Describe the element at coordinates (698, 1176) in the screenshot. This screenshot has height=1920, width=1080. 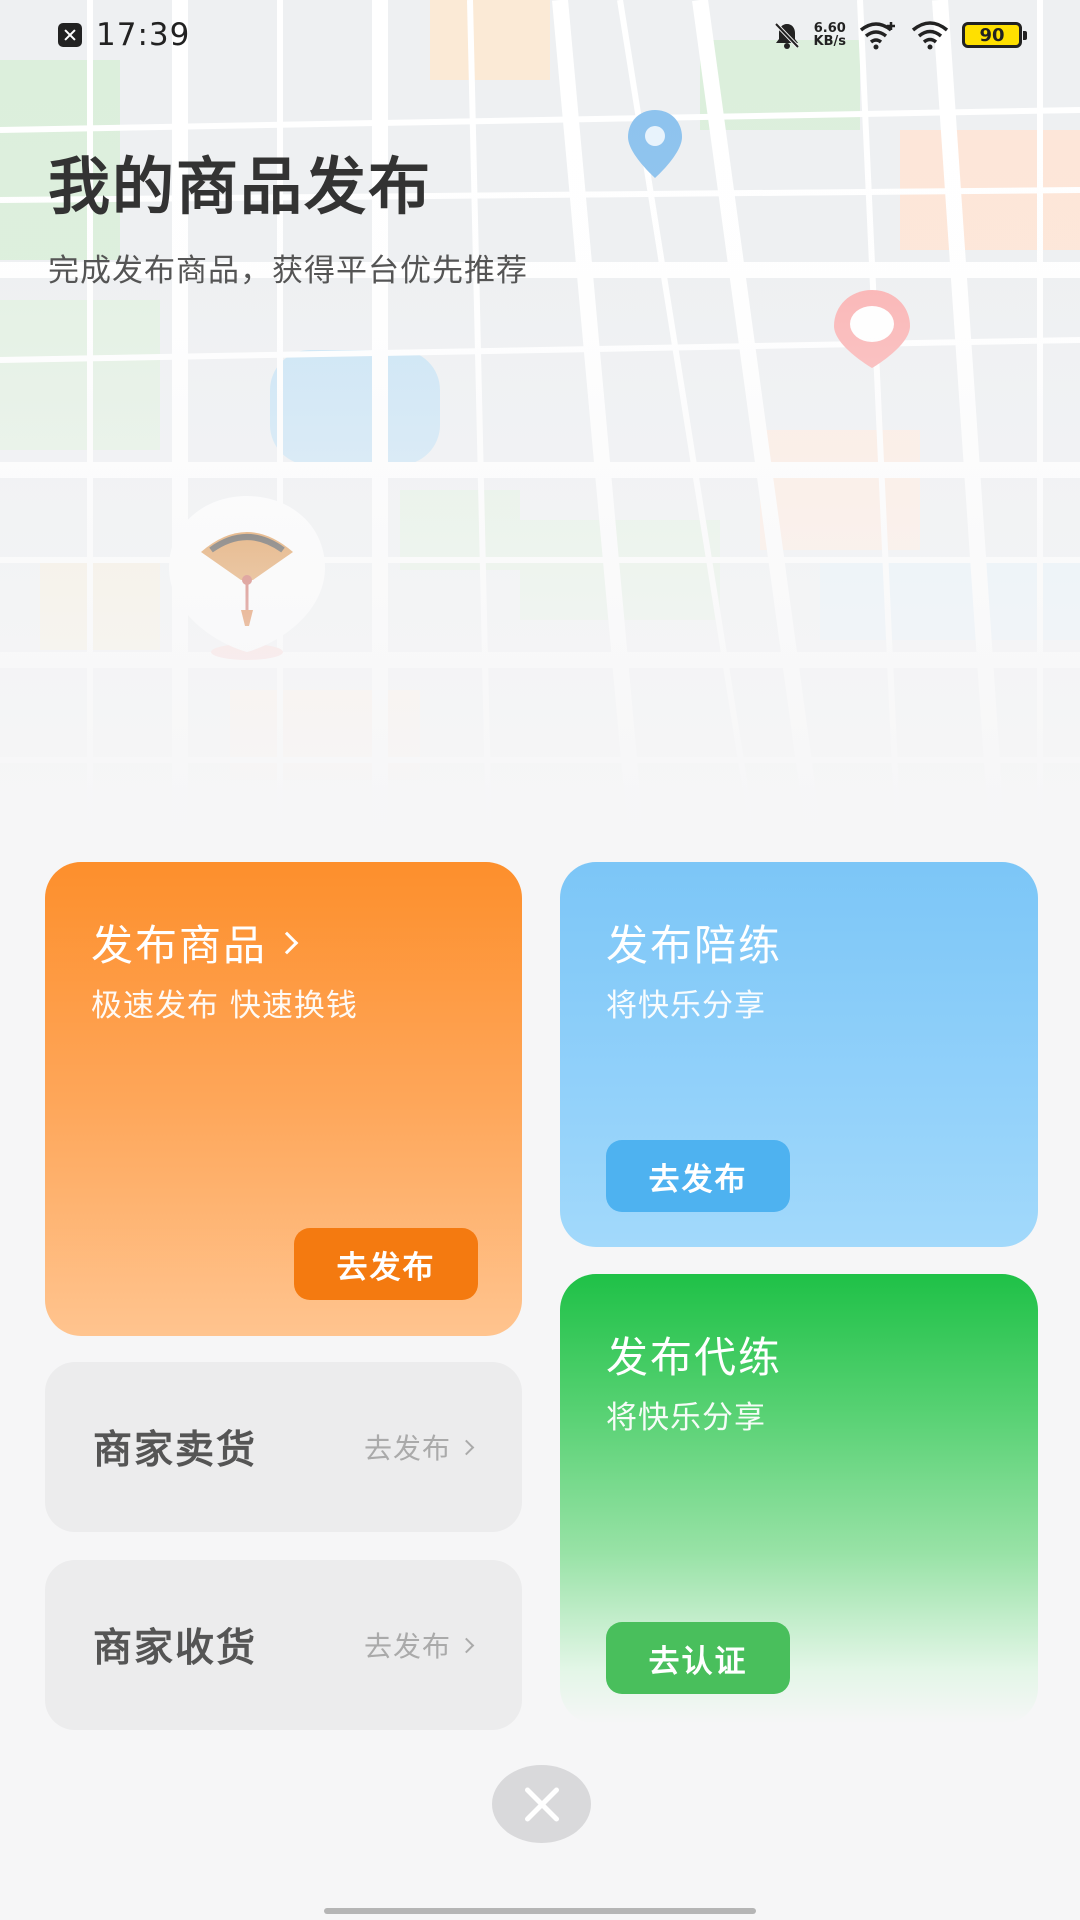
I see `publish-peilian-button: 去发布` at that location.